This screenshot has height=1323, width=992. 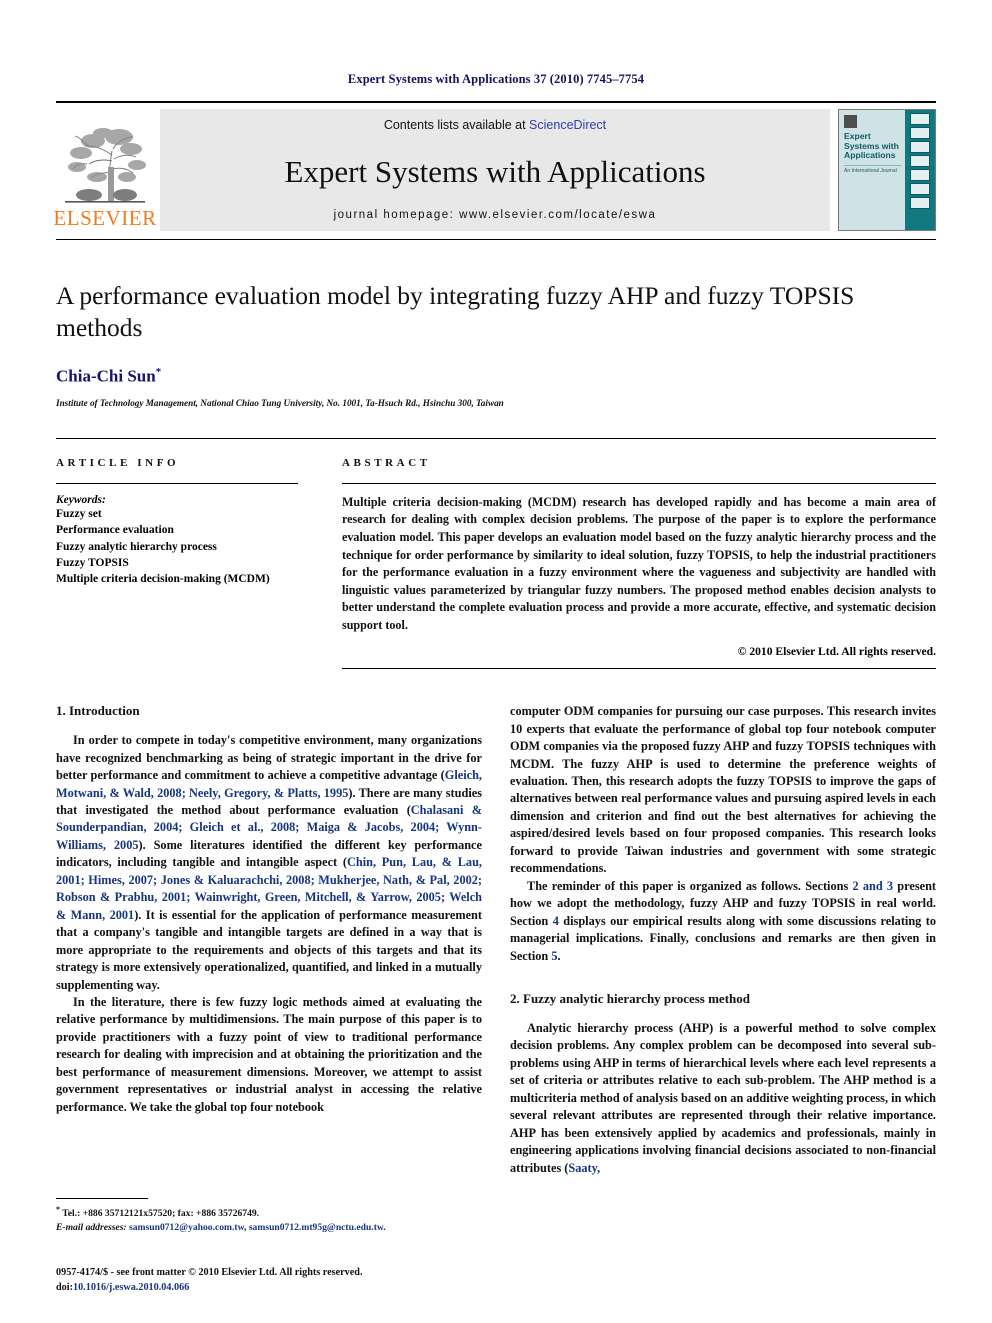 I want to click on cover-title: Expert Systems with Applications, so click(x=871, y=146).